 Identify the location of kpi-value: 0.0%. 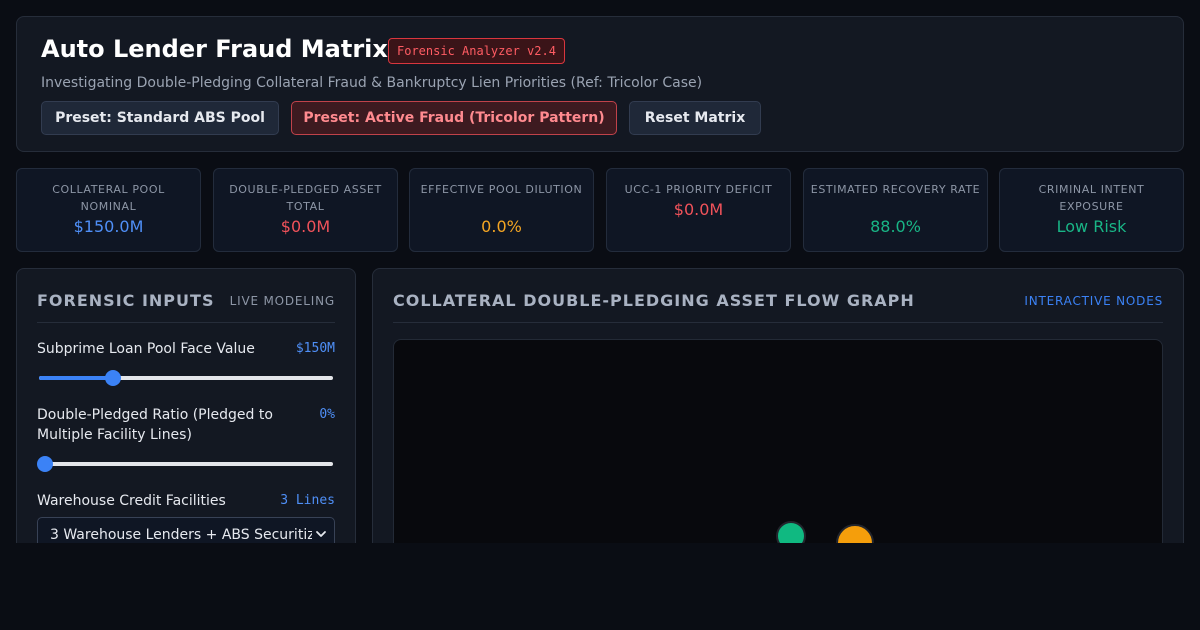
(501, 226).